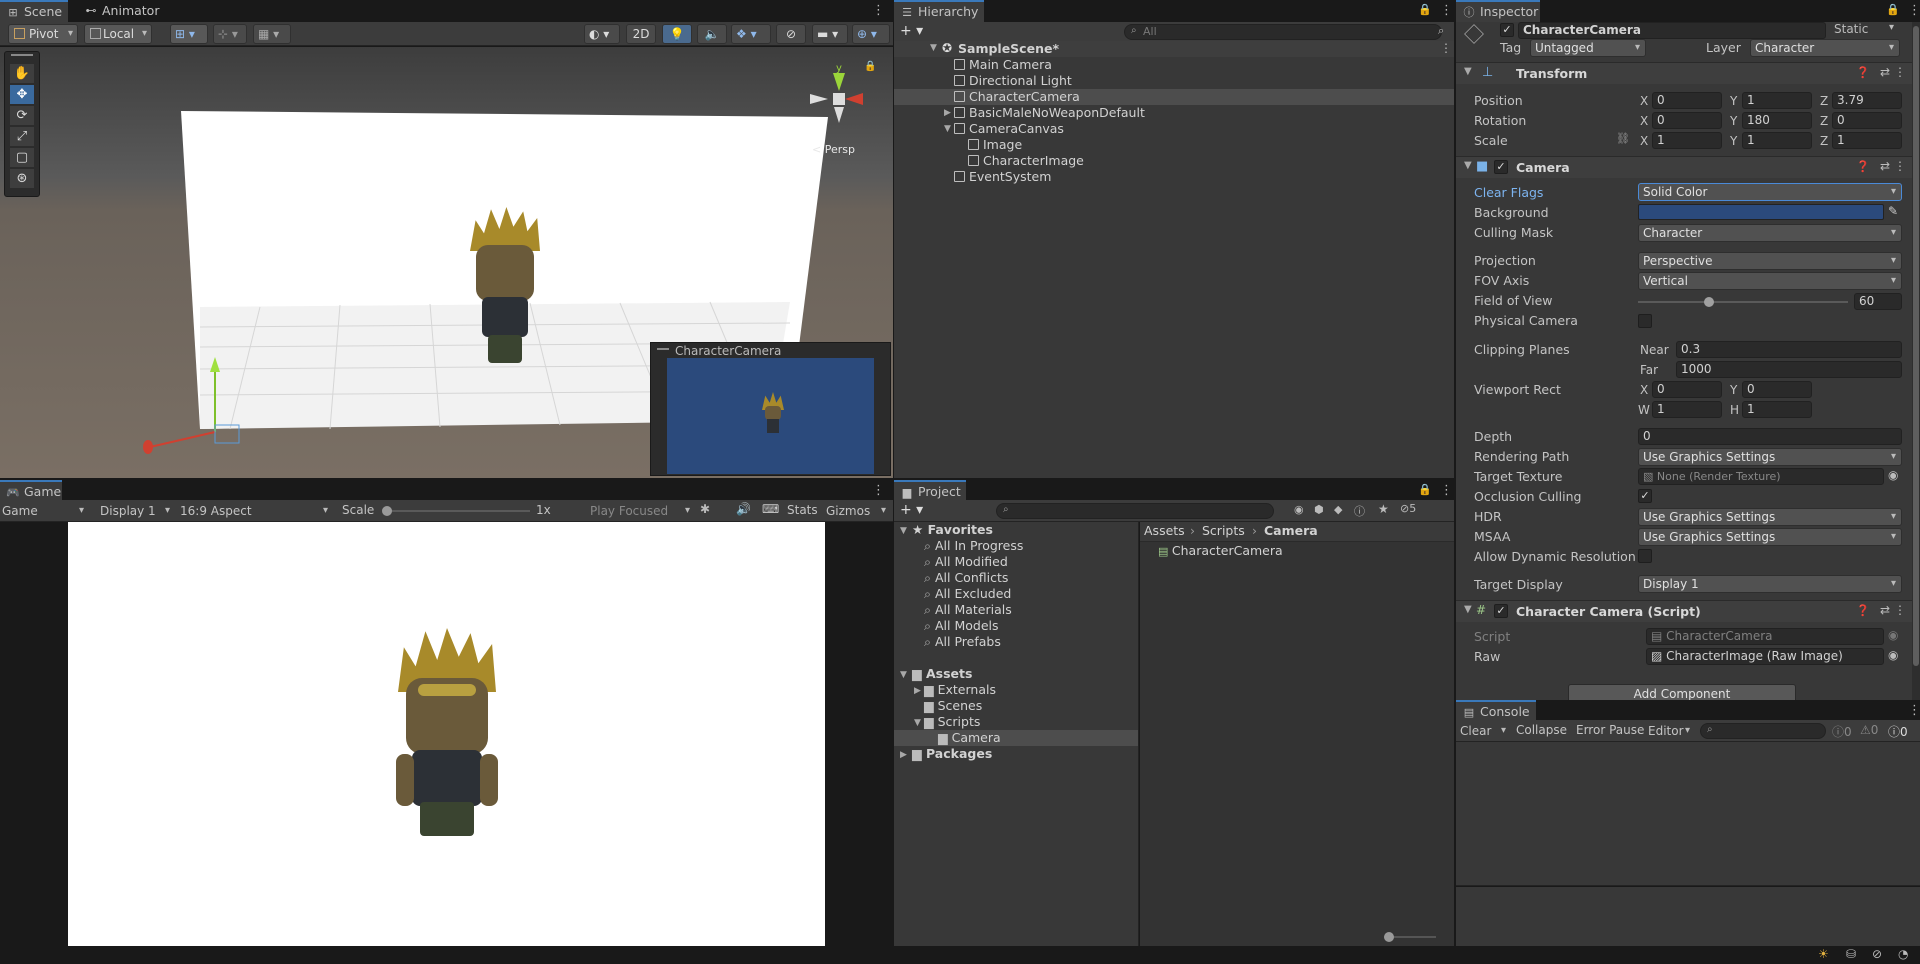 Image resolution: width=1920 pixels, height=964 pixels. Describe the element at coordinates (1823, 954) in the screenshot. I see `lighting-status-icon: ☀` at that location.